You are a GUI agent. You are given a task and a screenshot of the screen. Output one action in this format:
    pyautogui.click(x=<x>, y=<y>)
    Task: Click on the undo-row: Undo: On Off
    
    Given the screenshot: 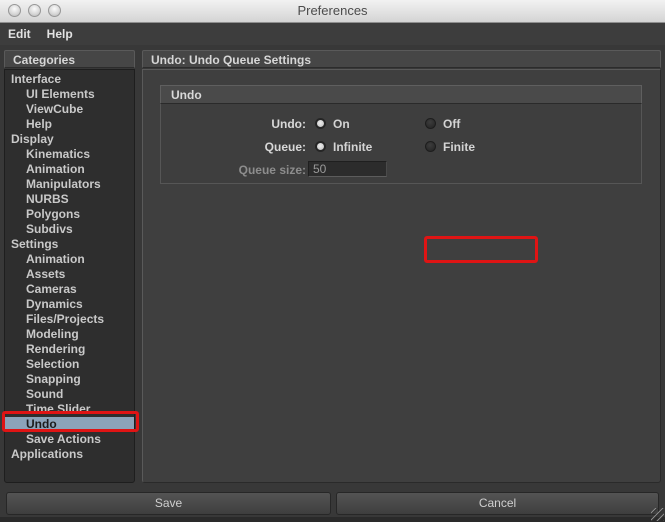 What is the action you would take?
    pyautogui.click(x=401, y=123)
    